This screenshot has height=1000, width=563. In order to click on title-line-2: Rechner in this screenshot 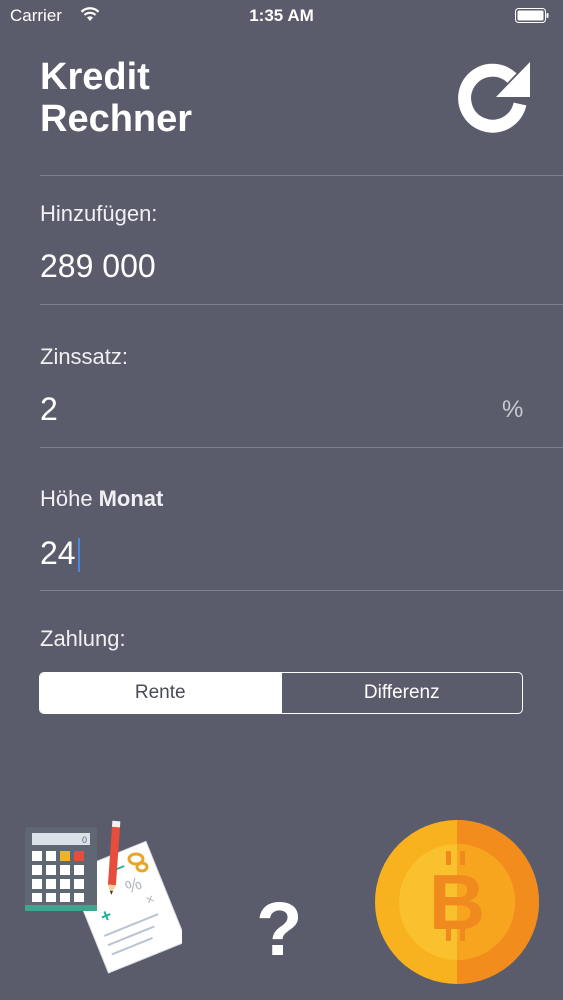, I will do `click(116, 119)`.